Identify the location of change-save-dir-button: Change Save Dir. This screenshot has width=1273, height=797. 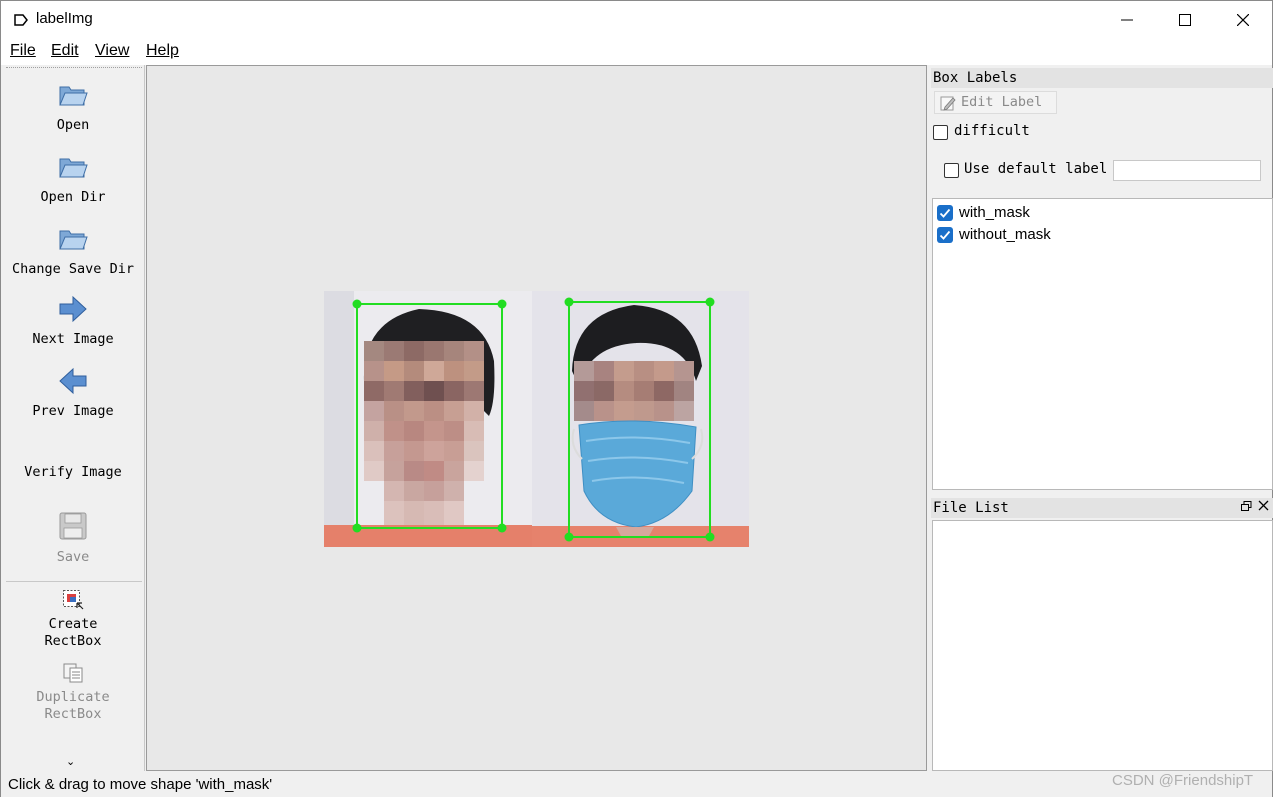
(73, 250).